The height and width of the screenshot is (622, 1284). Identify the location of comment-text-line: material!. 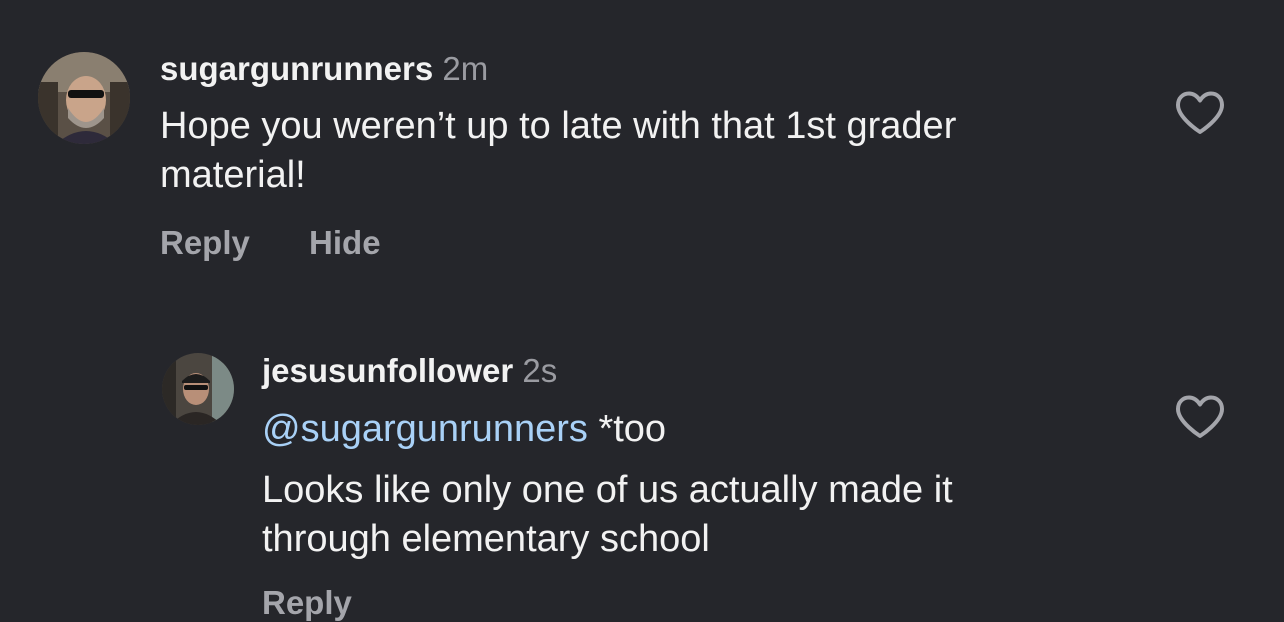
(233, 175).